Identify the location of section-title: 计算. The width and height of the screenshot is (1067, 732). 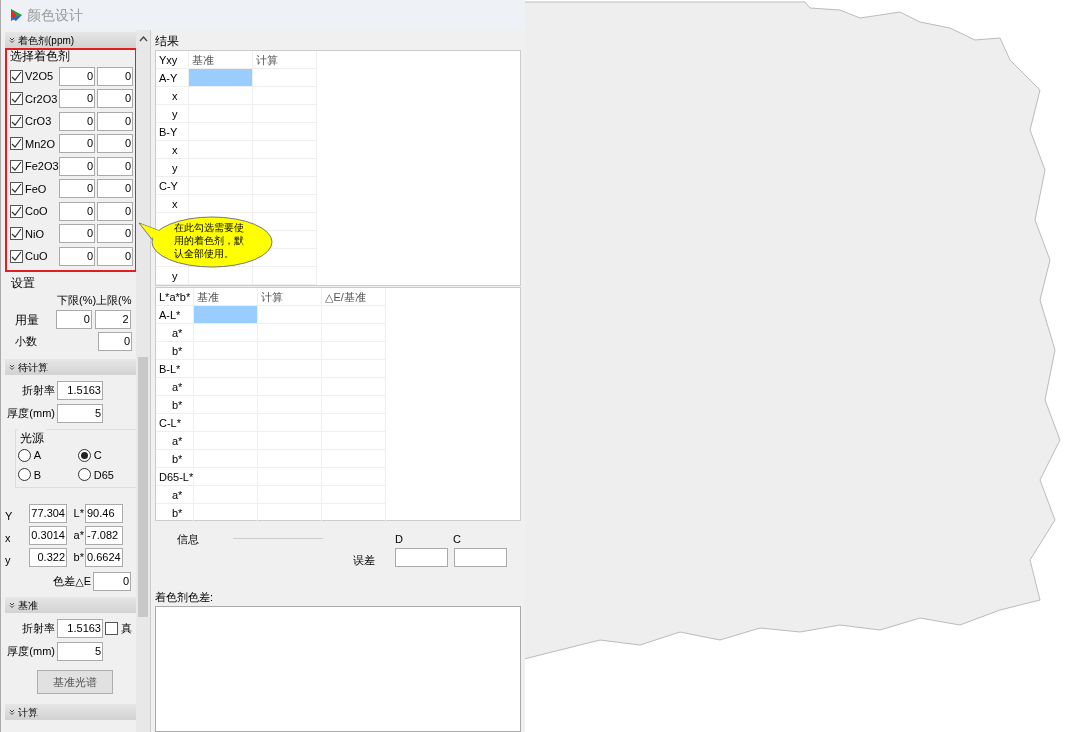
(28, 712).